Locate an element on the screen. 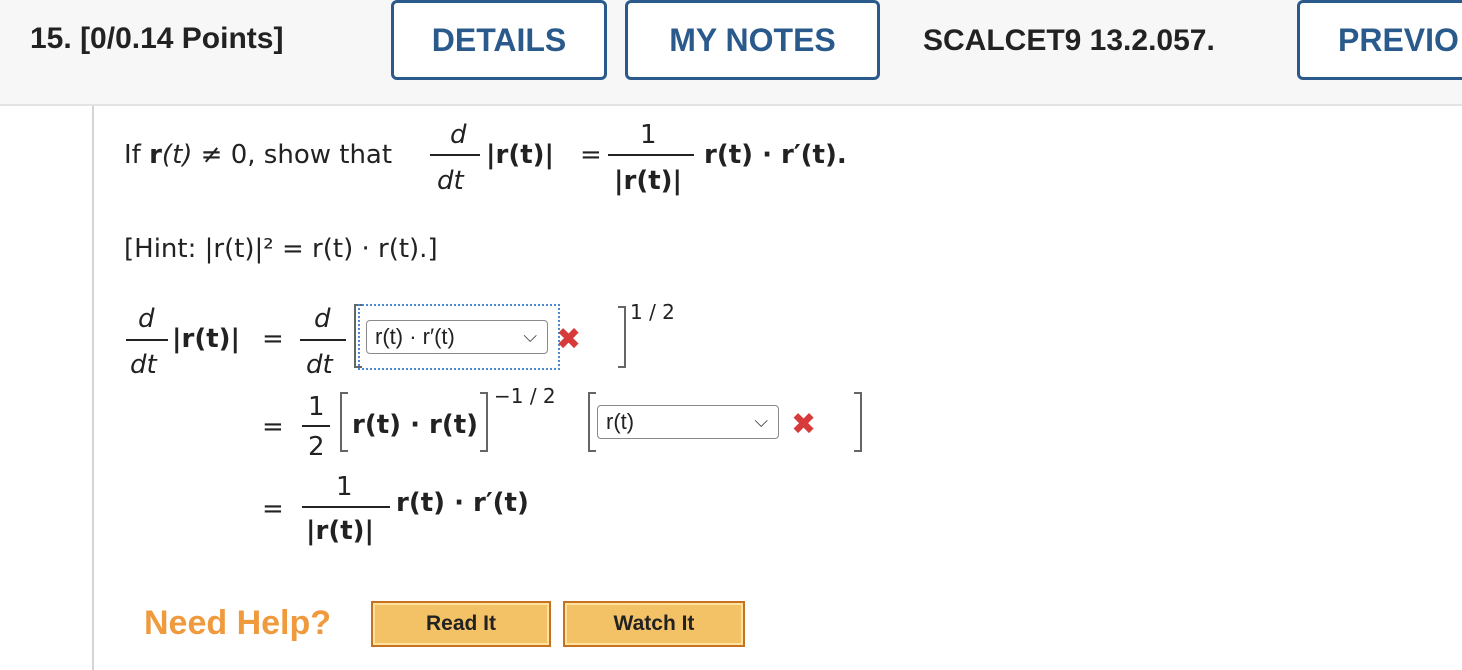  line2-one: 1 is located at coordinates (316, 407).